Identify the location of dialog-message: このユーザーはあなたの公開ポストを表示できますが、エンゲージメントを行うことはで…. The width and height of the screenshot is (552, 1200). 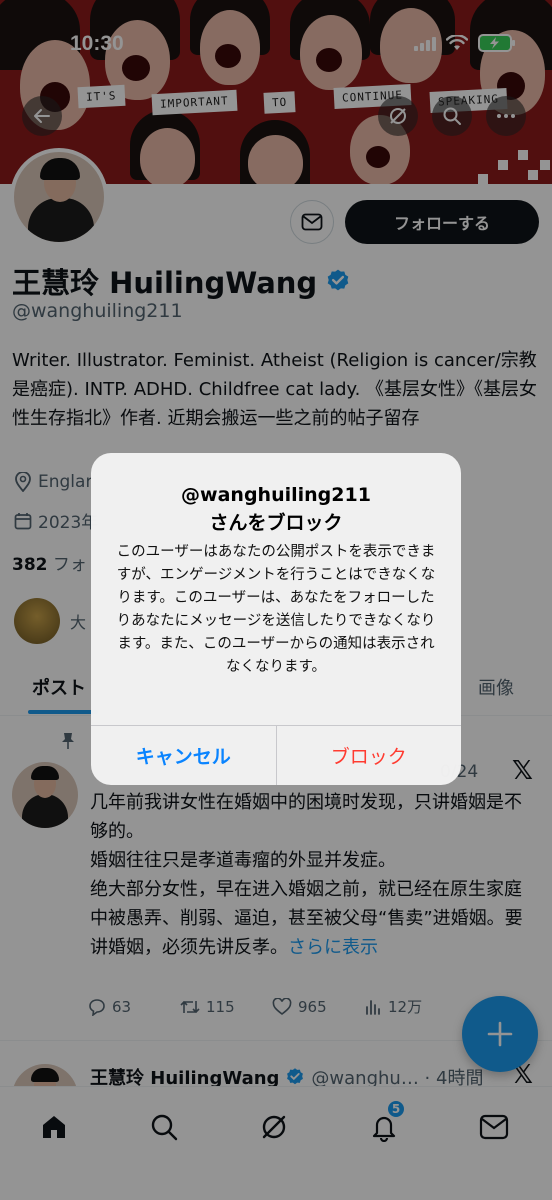
(276, 609).